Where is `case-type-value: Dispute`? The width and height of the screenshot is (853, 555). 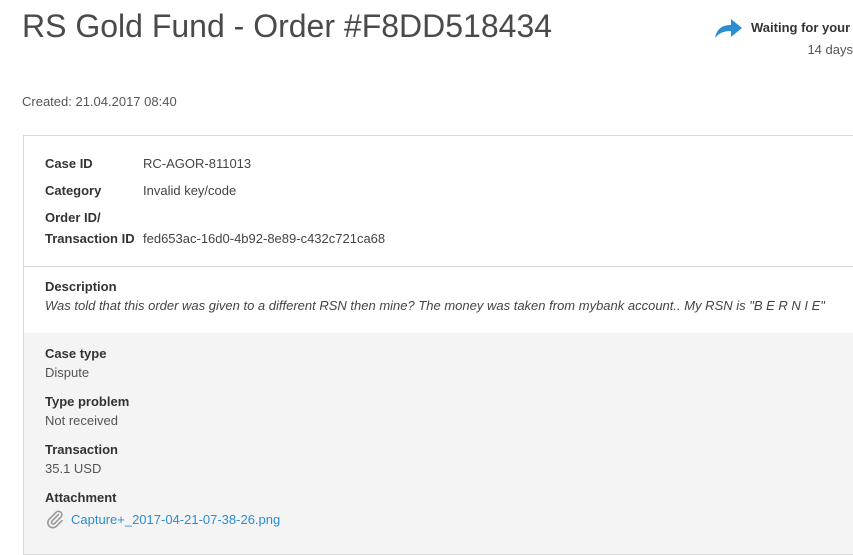 case-type-value: Dispute is located at coordinates (67, 372).